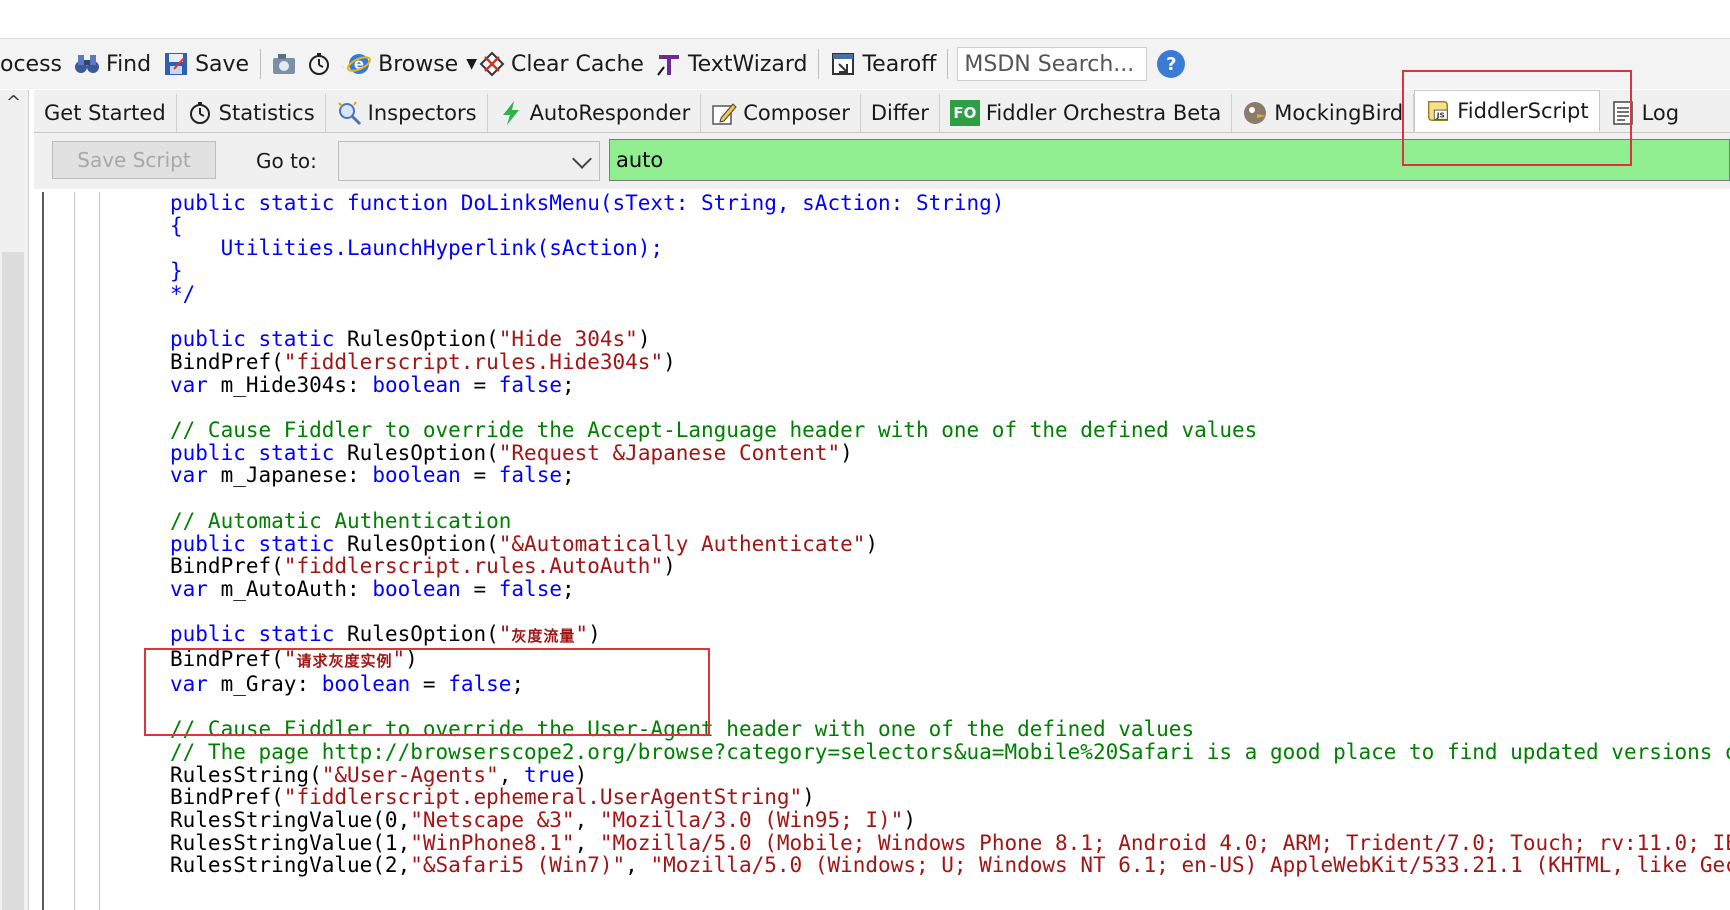  Describe the element at coordinates (1440, 115) in the screenshot. I see `svg-text: JS` at that location.